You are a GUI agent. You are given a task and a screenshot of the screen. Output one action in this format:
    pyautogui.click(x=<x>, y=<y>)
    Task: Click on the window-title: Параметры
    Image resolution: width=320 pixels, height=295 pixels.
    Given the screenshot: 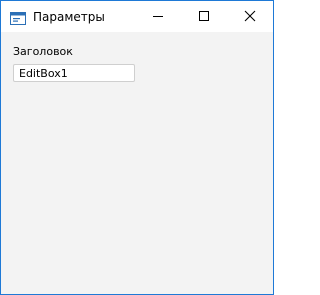 What is the action you would take?
    pyautogui.click(x=69, y=17)
    